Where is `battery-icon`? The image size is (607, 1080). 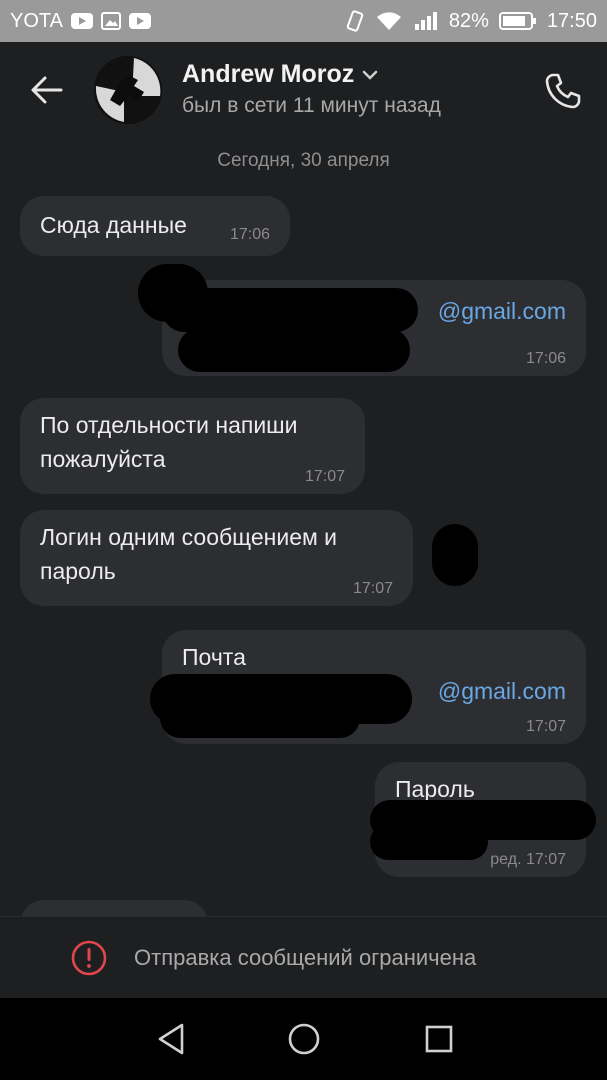 battery-icon is located at coordinates (517, 21).